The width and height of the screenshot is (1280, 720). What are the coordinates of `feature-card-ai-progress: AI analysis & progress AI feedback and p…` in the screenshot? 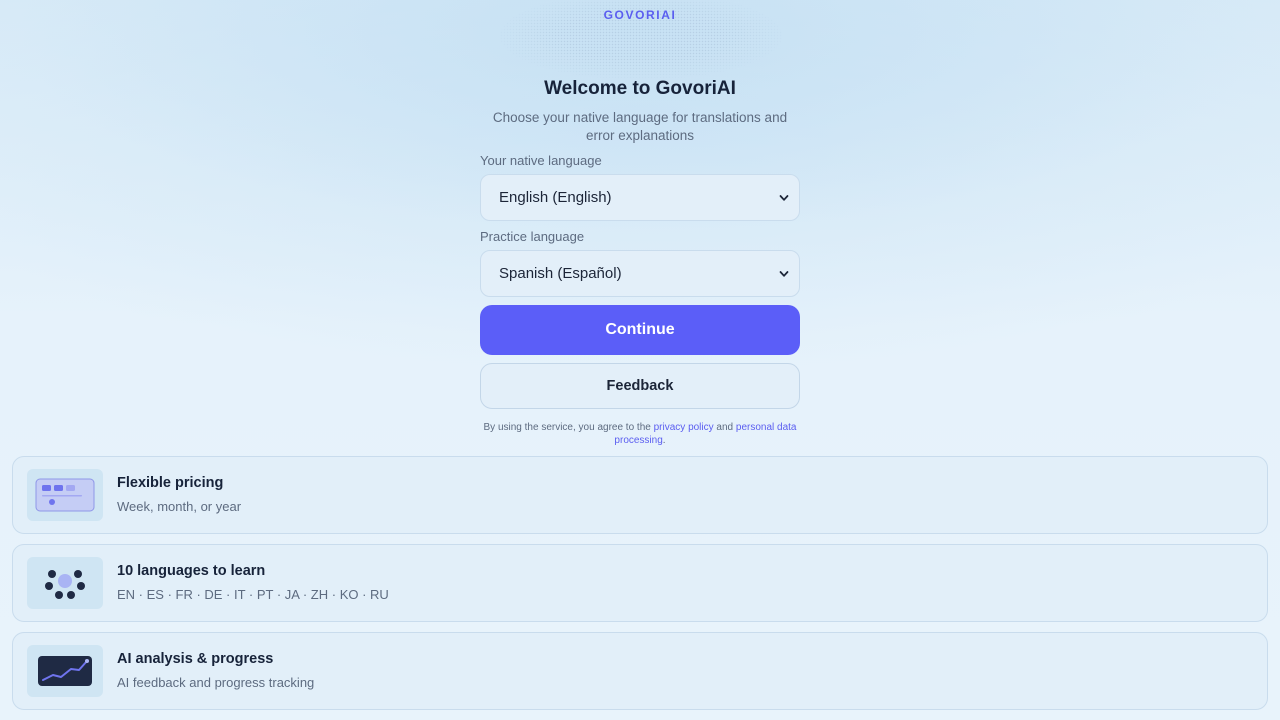 It's located at (640, 671).